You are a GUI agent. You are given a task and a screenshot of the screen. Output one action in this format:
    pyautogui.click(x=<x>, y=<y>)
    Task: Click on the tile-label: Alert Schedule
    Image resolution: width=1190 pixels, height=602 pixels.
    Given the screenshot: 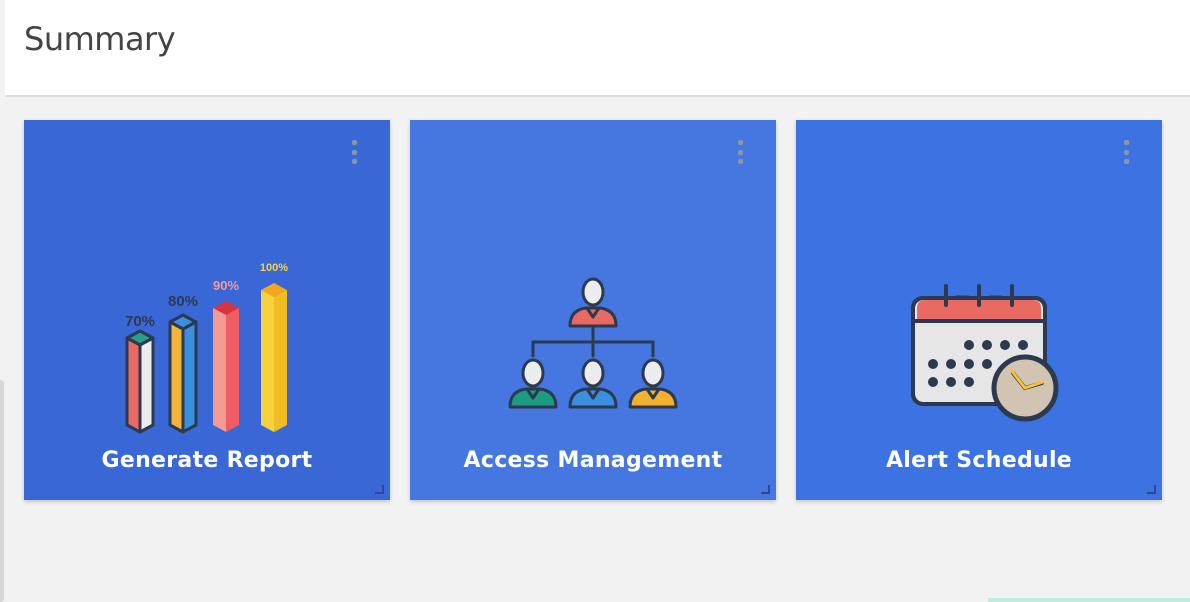 What is the action you would take?
    pyautogui.click(x=979, y=460)
    